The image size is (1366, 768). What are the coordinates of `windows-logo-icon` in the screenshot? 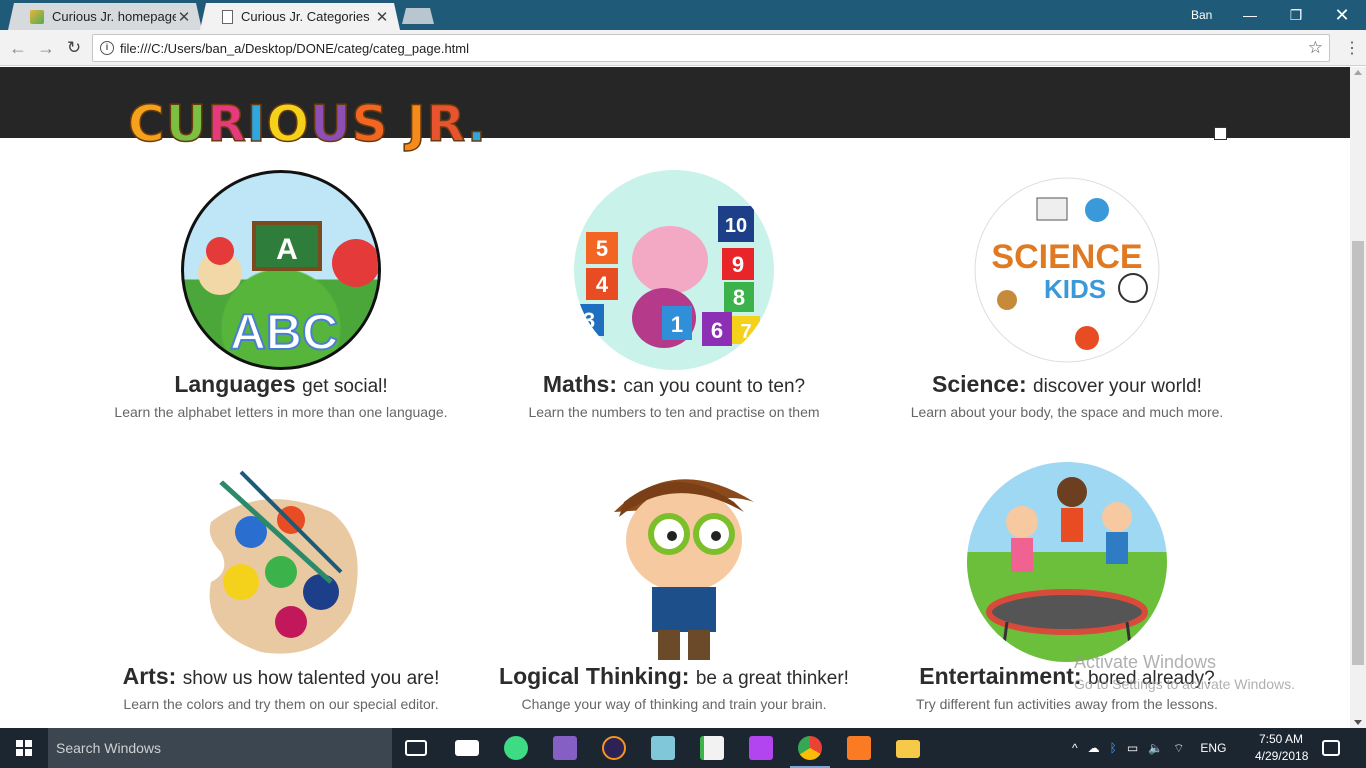 It's located at (24, 748).